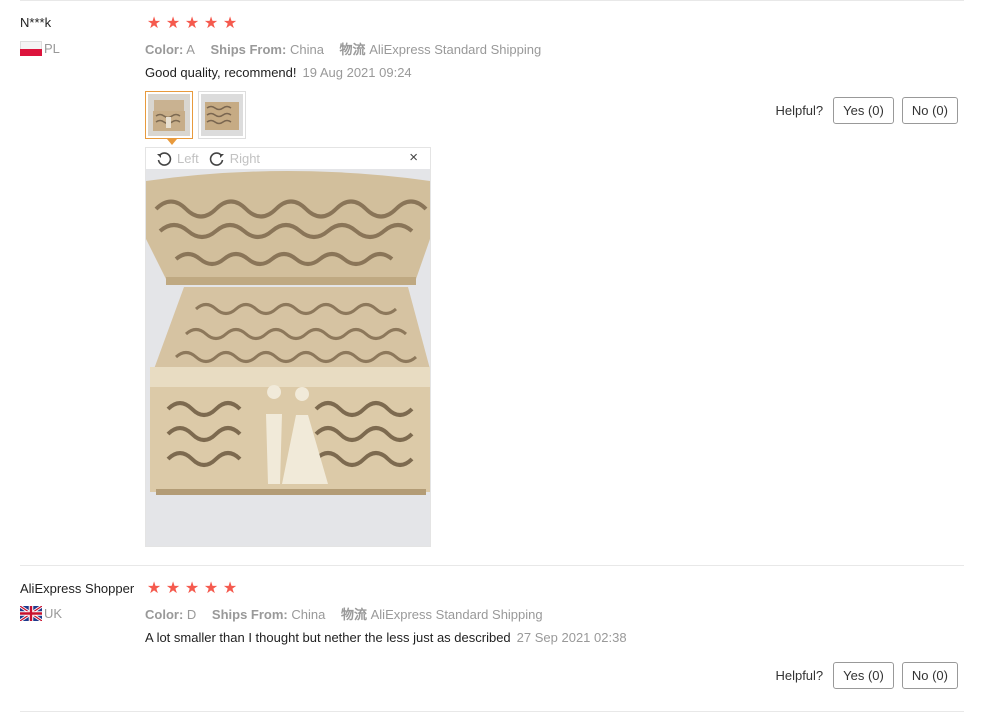 The width and height of the screenshot is (984, 713). What do you see at coordinates (31, 48) in the screenshot?
I see `flag-pl-icon` at bounding box center [31, 48].